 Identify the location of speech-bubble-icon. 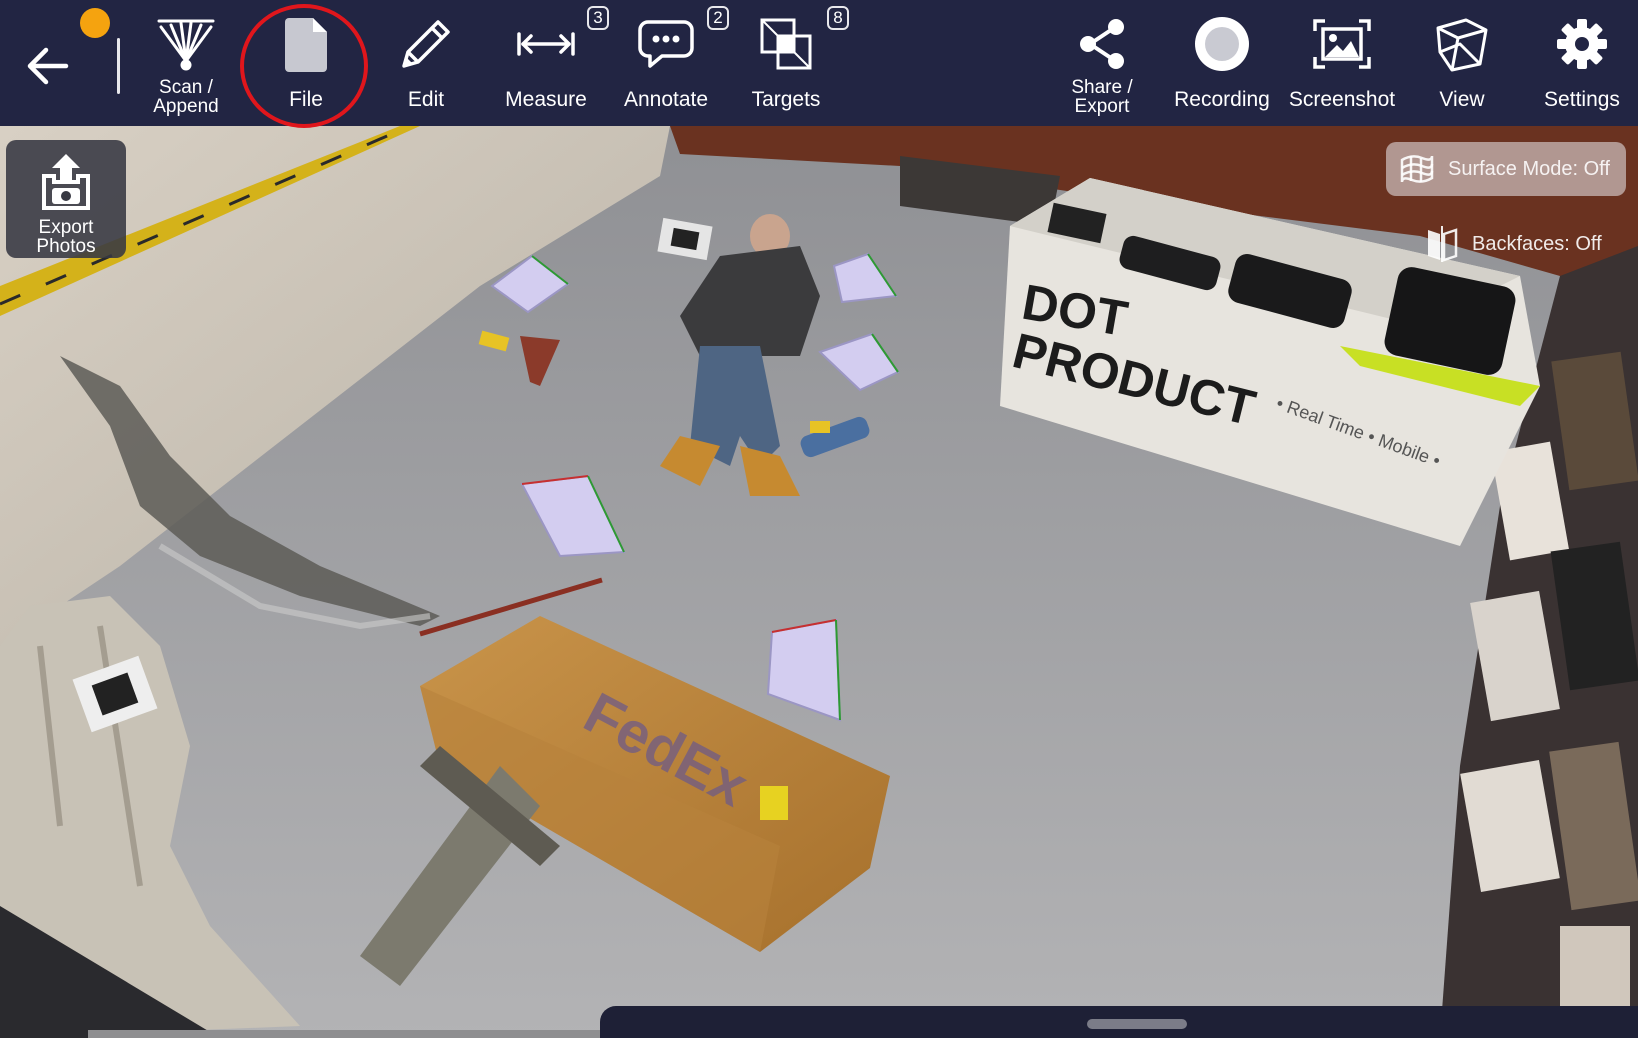
(666, 44).